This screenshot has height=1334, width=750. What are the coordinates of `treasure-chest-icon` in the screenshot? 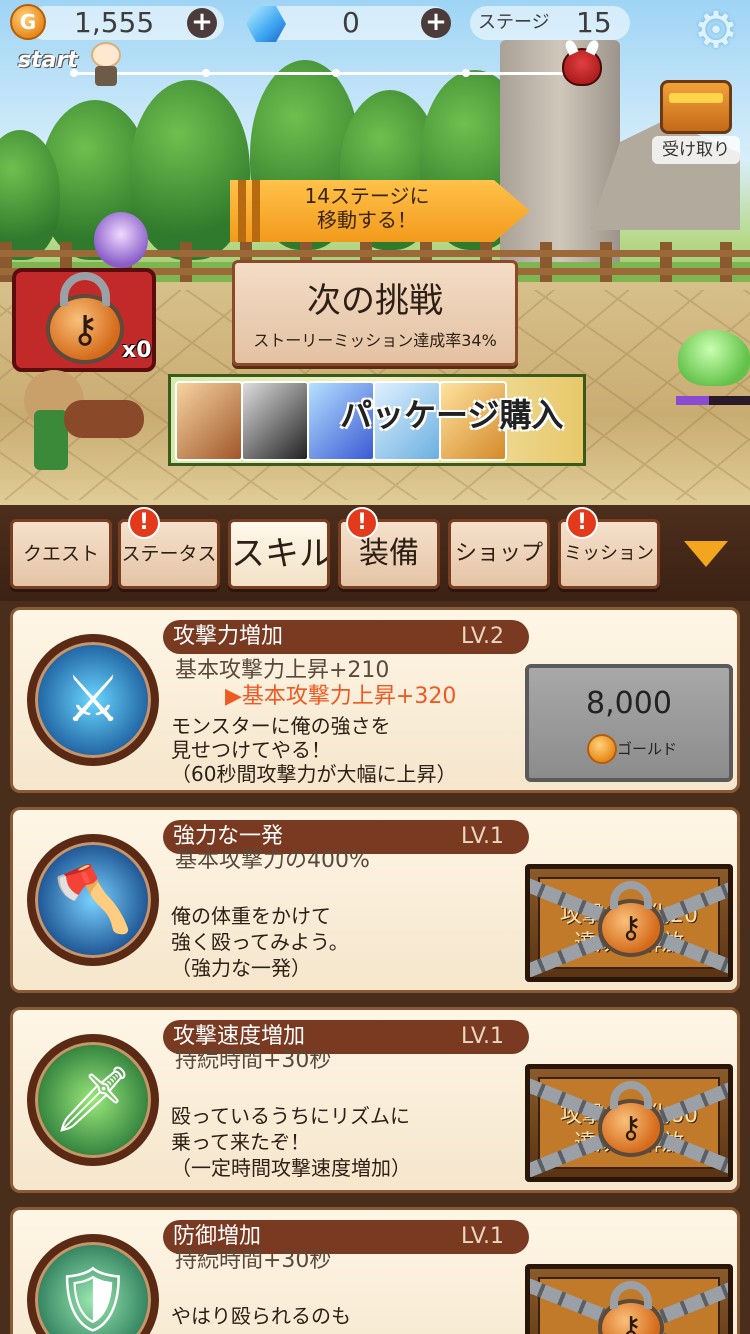 It's located at (696, 107).